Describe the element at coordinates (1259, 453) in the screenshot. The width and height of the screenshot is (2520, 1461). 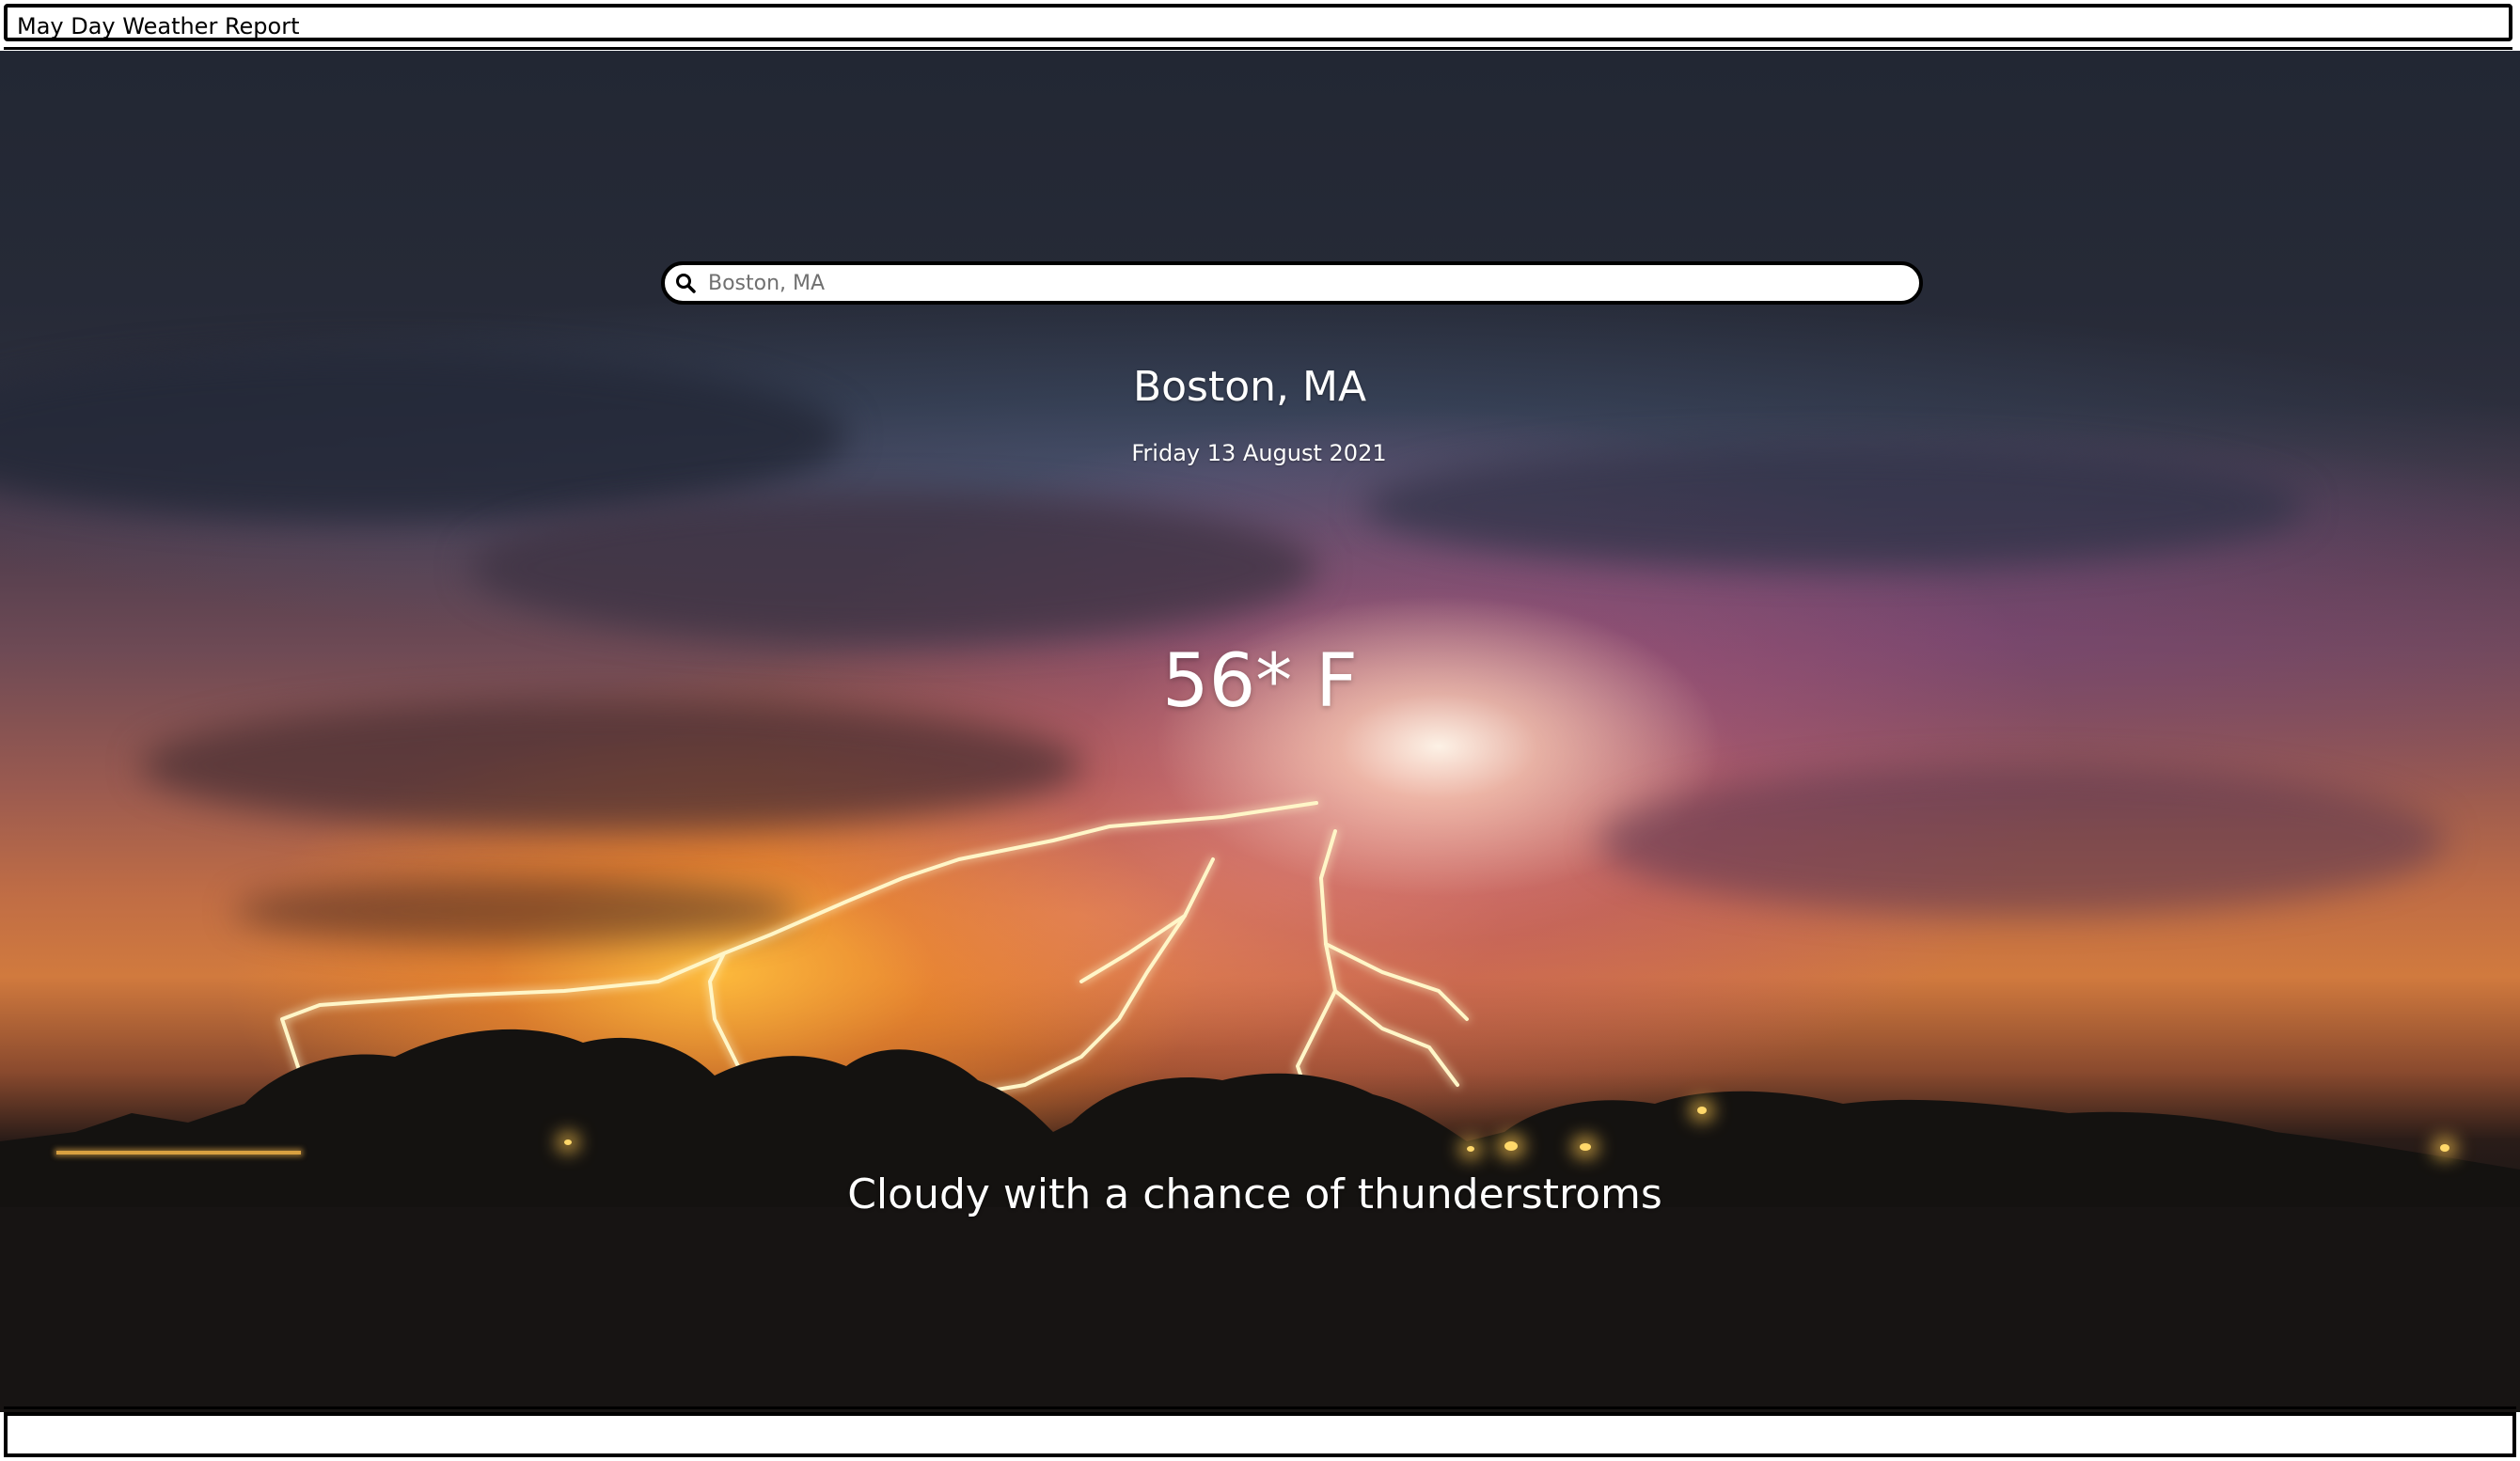
I see `date-label: Friday 13 August 2021` at that location.